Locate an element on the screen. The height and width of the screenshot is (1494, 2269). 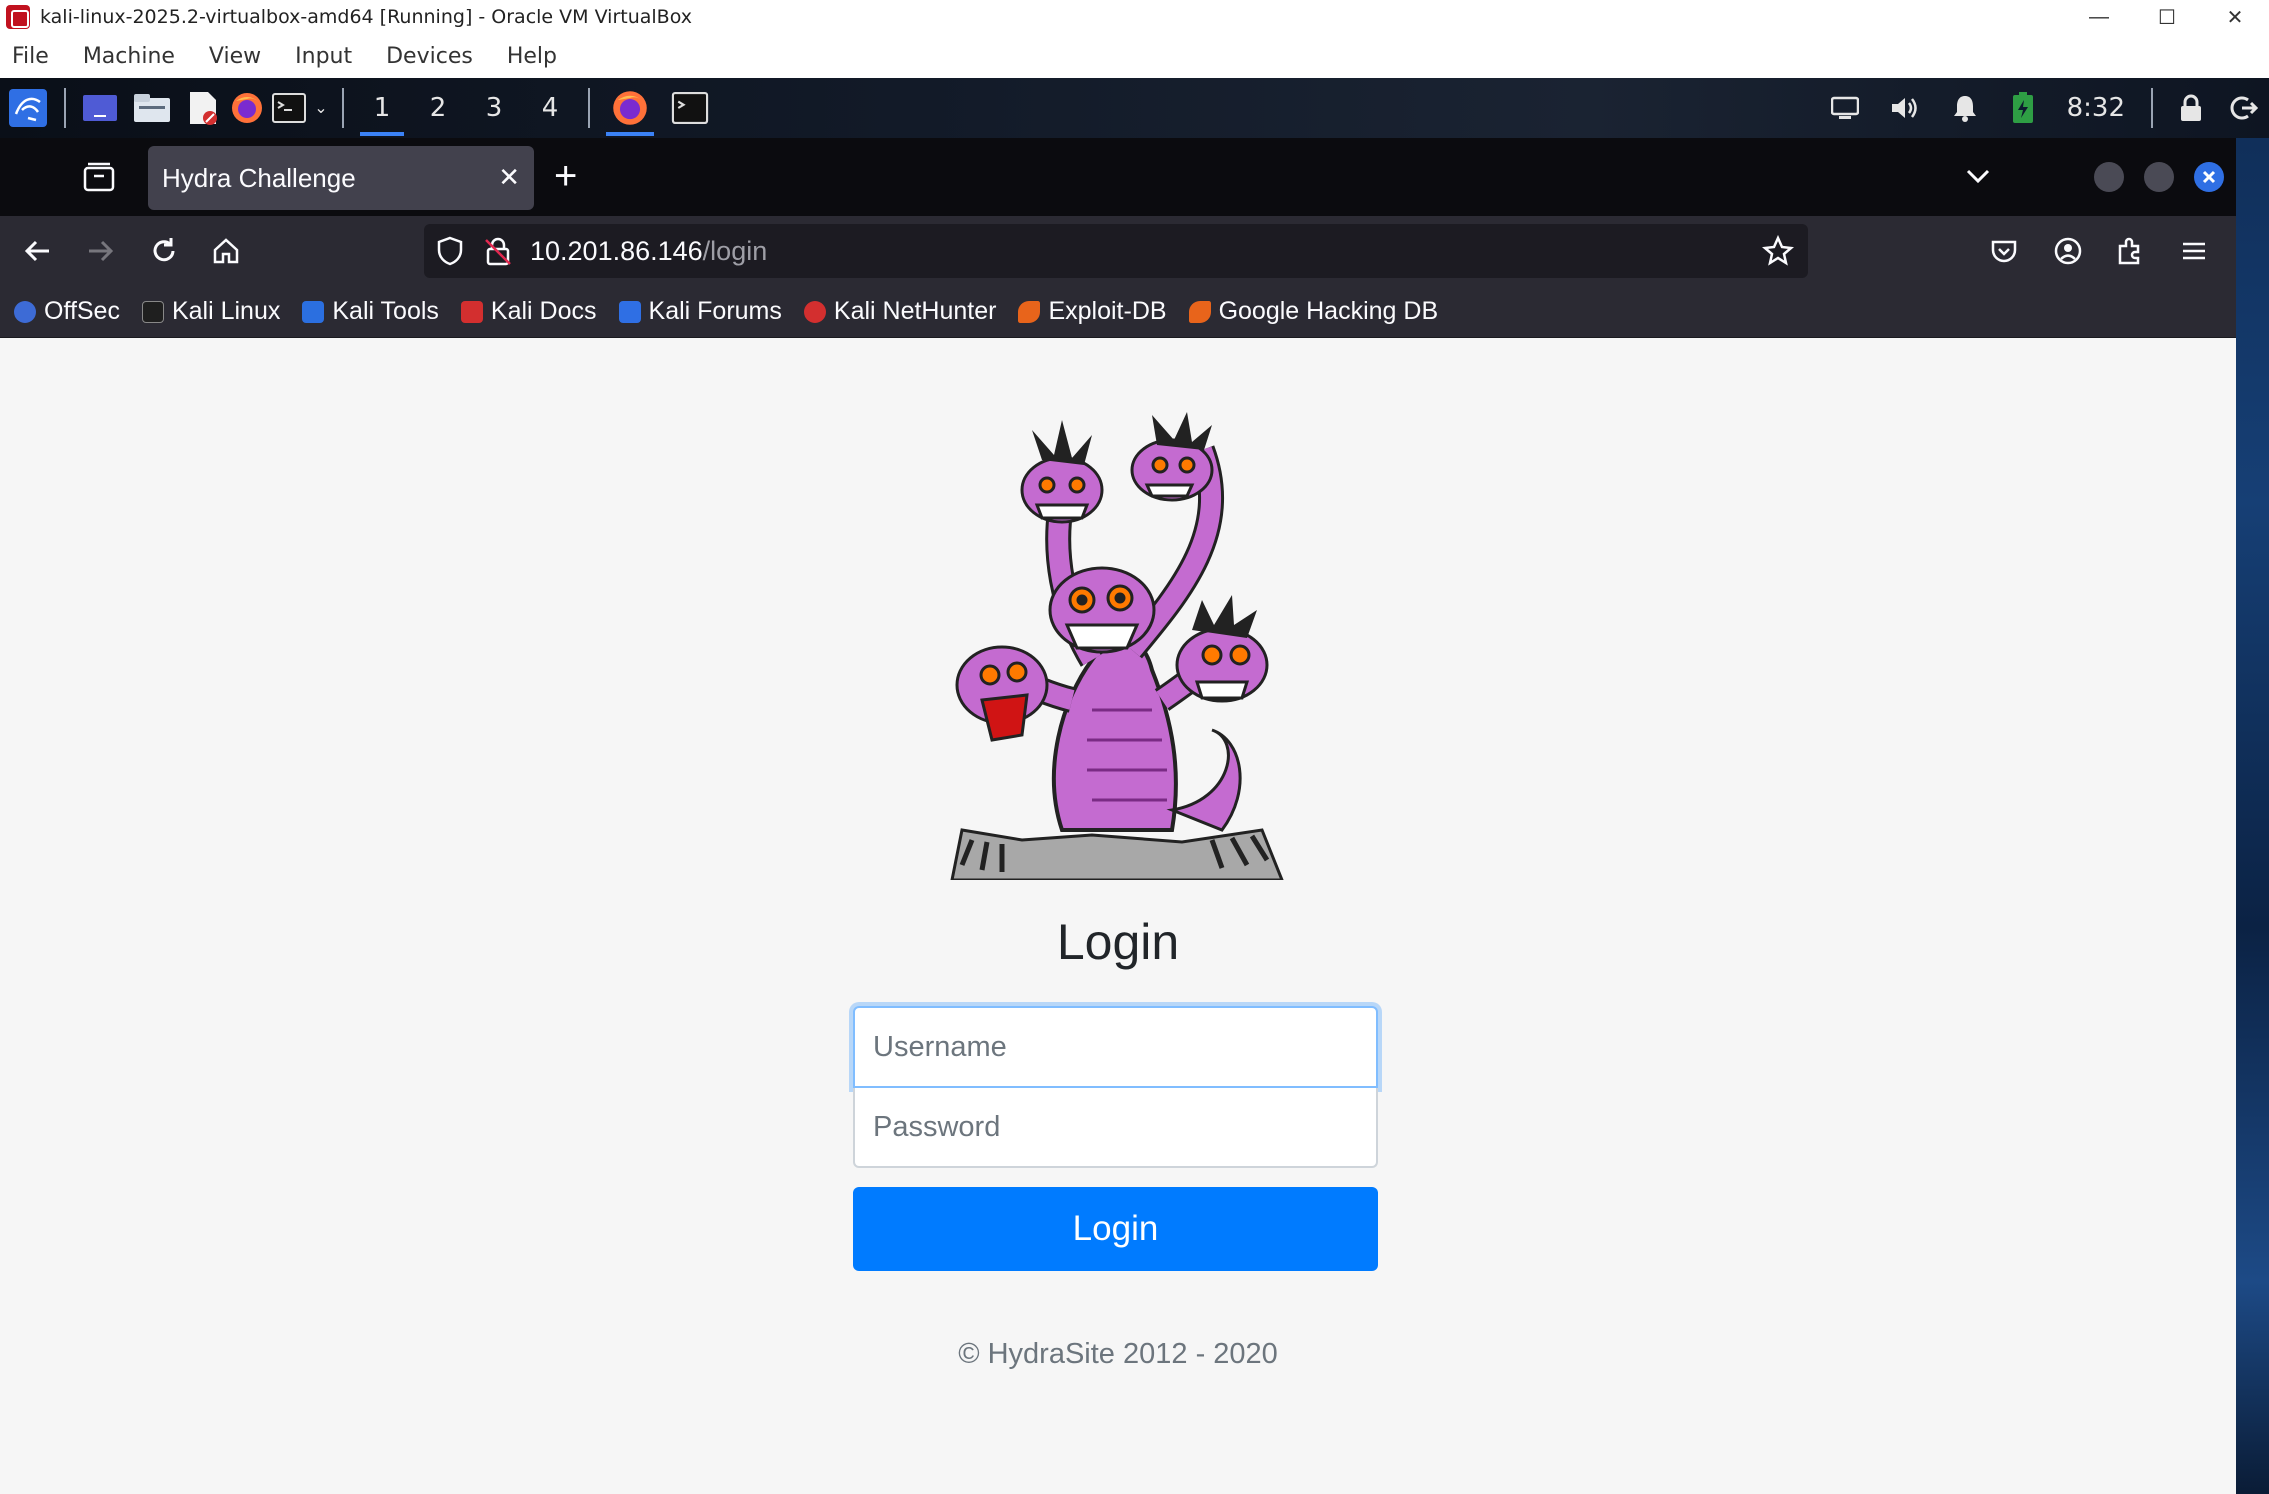
bookmark-kali-docs: Kali Docs is located at coordinates (528, 311).